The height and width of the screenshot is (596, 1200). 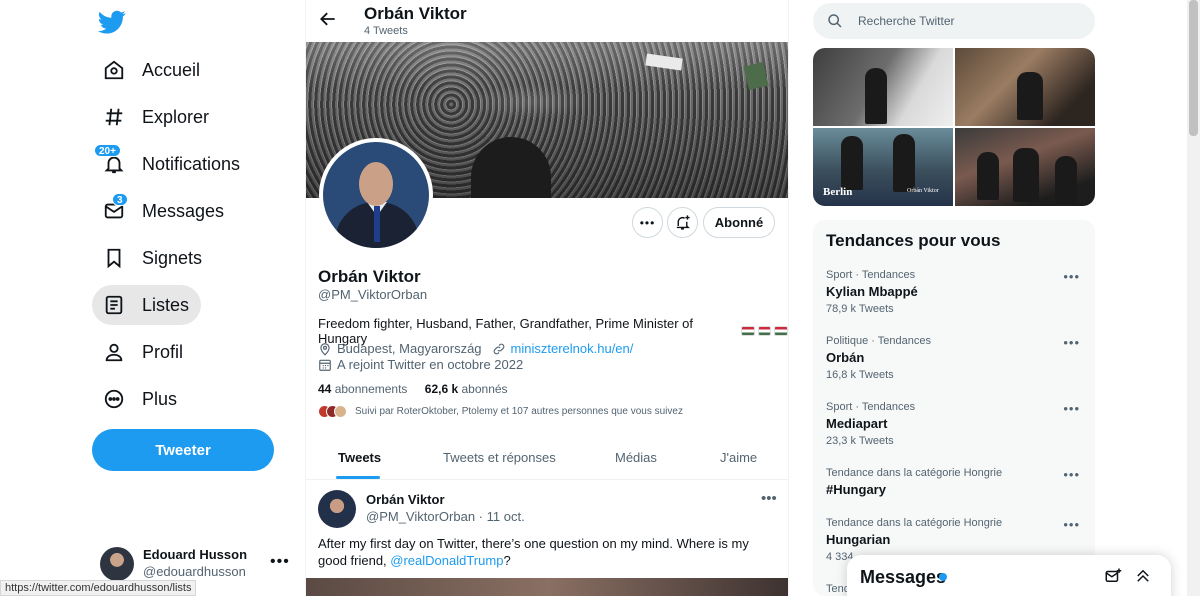 What do you see at coordinates (682, 222) in the screenshot?
I see `notify-button` at bounding box center [682, 222].